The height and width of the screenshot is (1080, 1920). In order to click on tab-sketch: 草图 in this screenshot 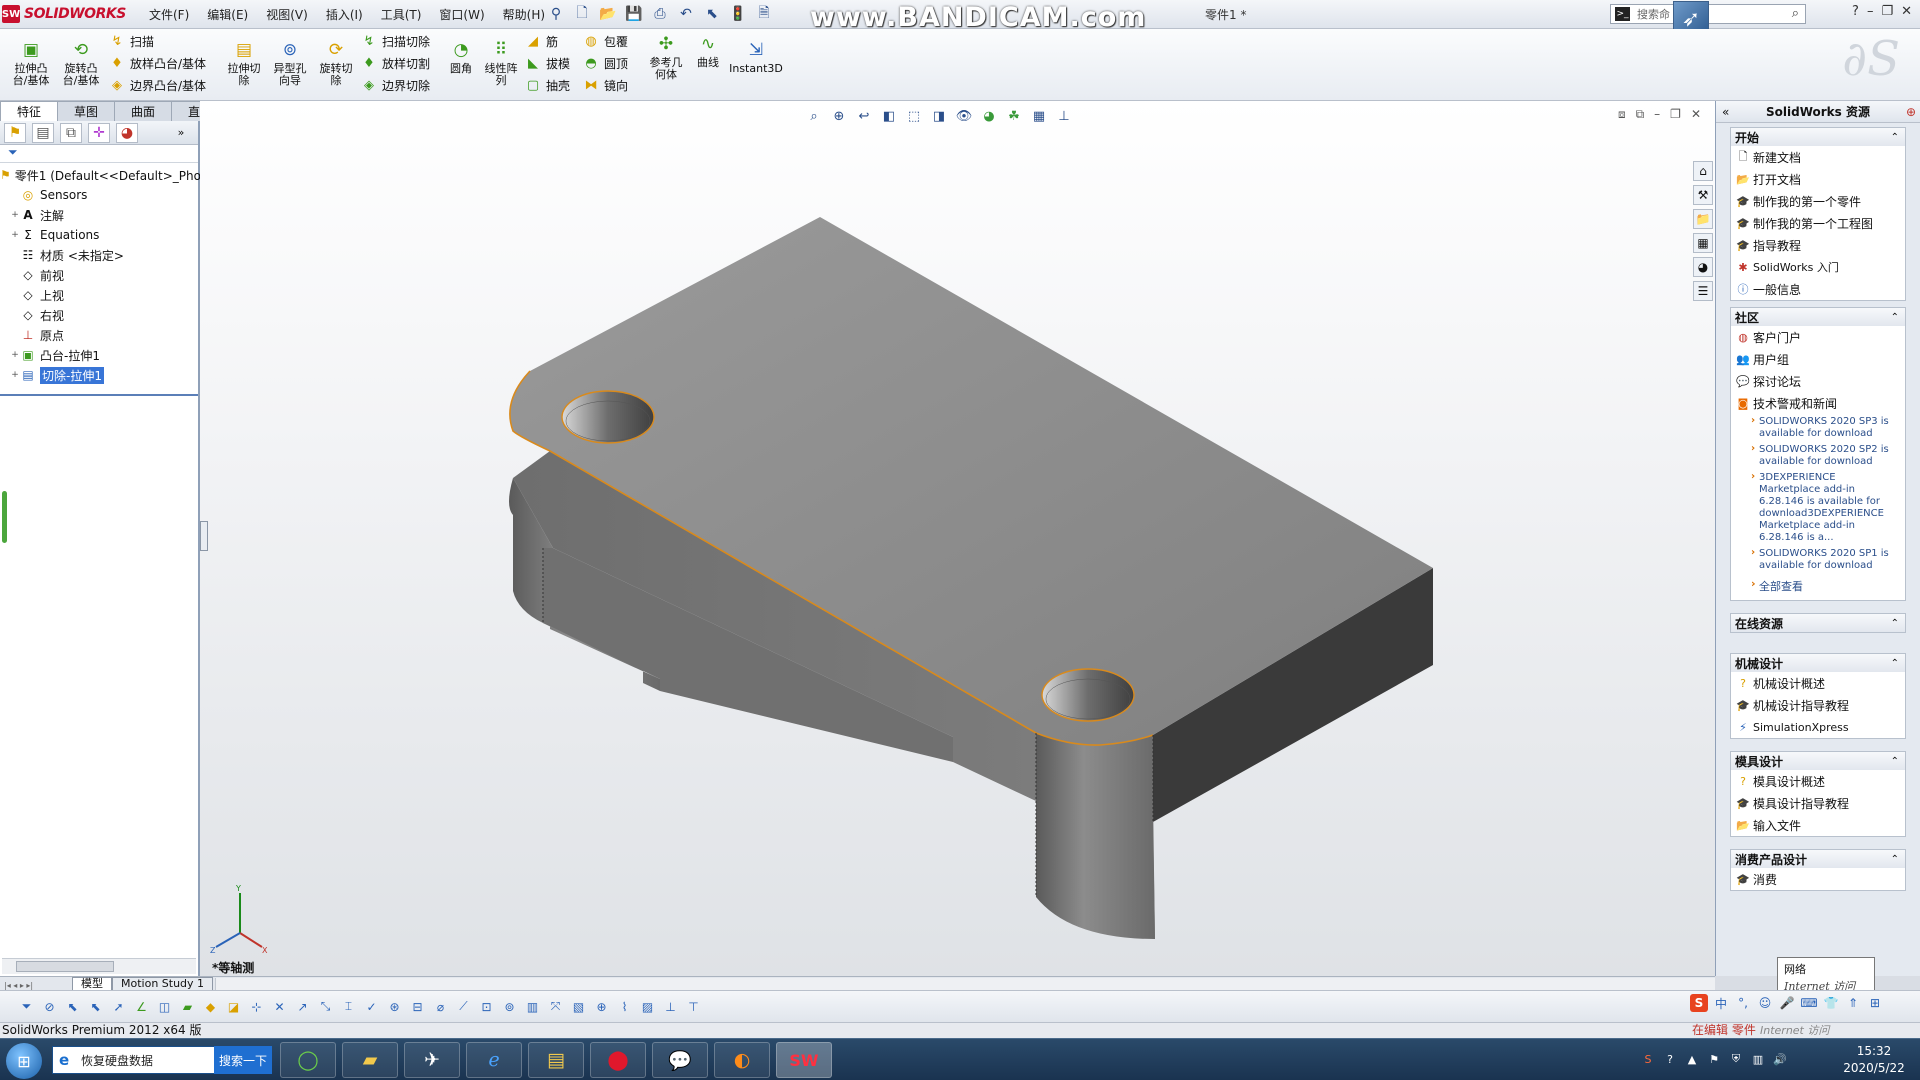, I will do `click(86, 111)`.